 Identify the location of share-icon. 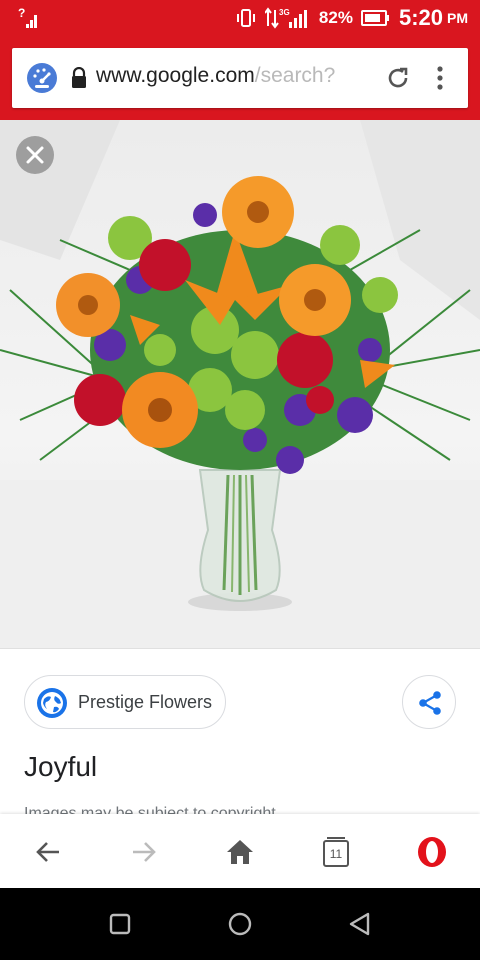
(430, 703).